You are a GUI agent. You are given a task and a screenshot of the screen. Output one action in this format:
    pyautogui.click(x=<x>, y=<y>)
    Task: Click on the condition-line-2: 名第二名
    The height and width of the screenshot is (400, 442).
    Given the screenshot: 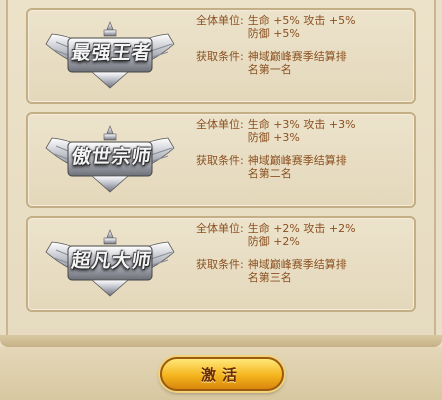 What is the action you would take?
    pyautogui.click(x=269, y=173)
    